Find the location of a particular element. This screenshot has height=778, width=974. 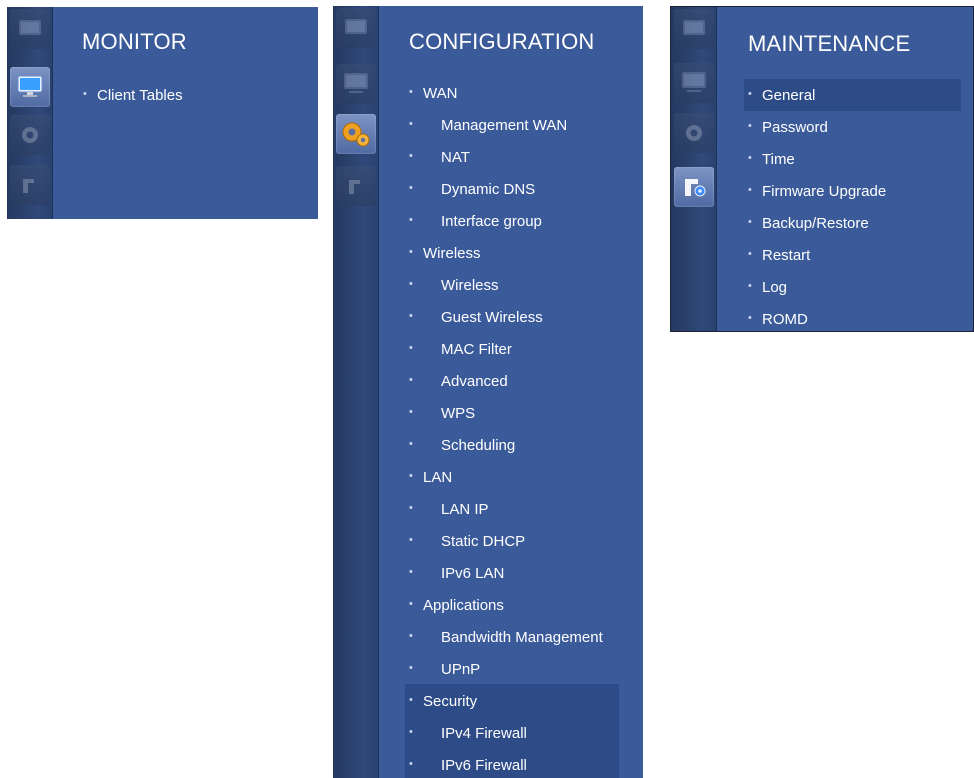

menu-item-wireless-section: • Wireless is located at coordinates (506, 253).